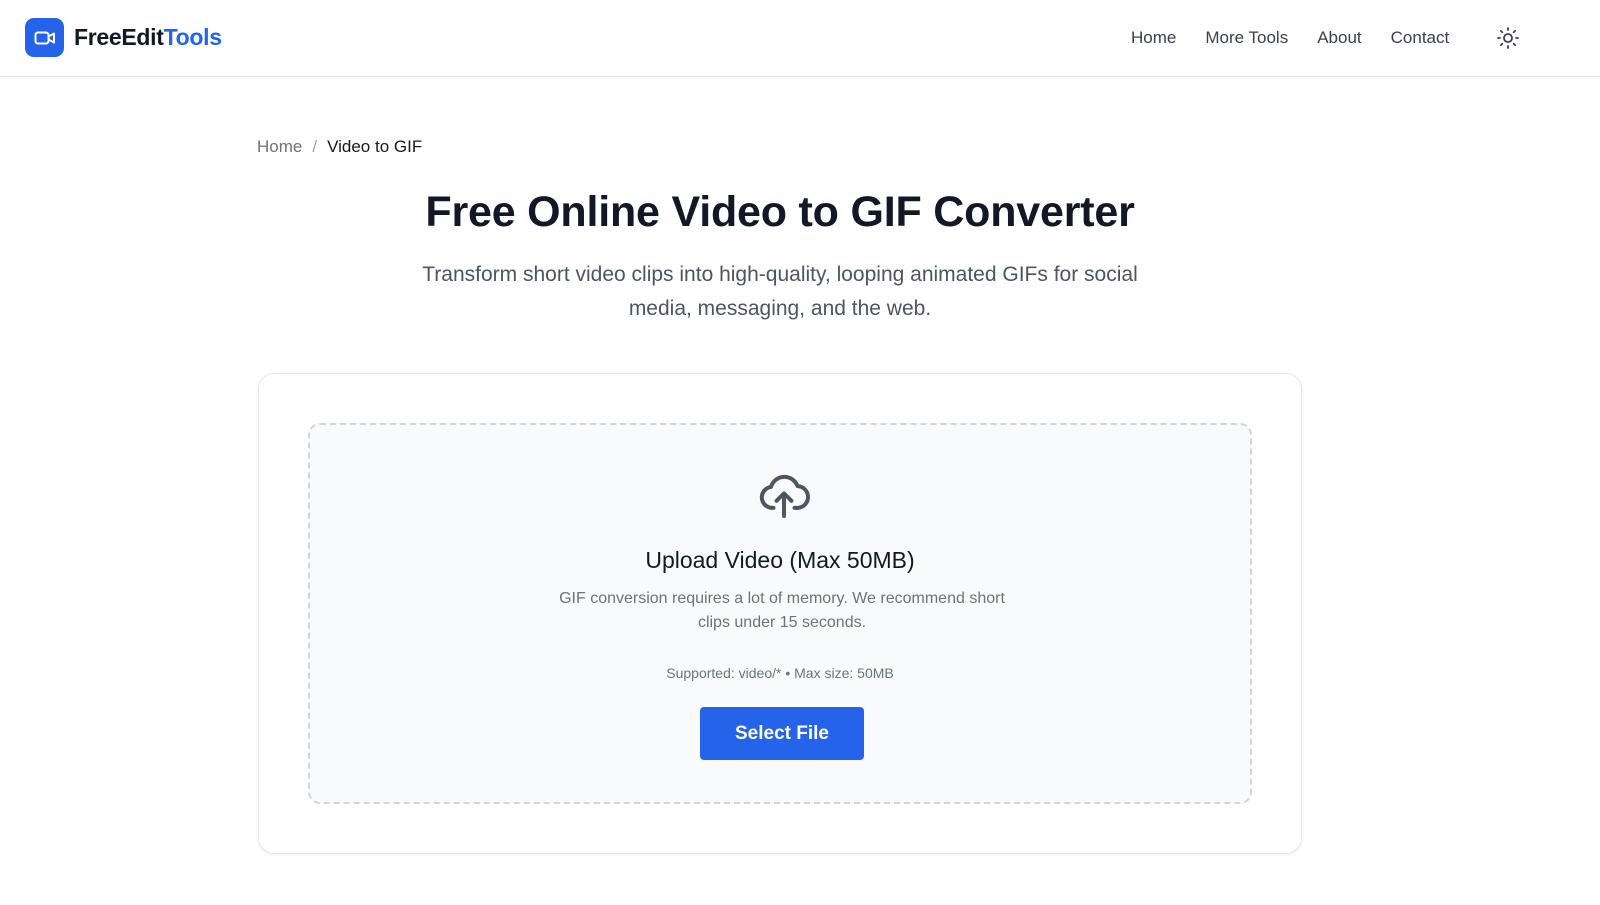 Image resolution: width=1600 pixels, height=905 pixels. I want to click on brand-name-part1: FreeEdit, so click(119, 37).